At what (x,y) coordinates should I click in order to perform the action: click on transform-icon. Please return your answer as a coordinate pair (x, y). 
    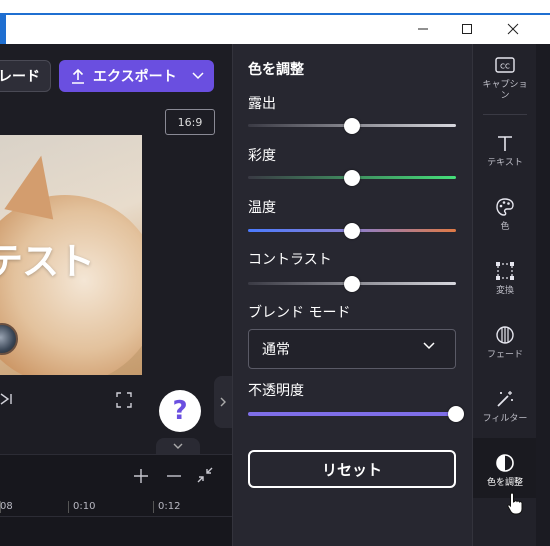
    Looking at the image, I should click on (505, 271).